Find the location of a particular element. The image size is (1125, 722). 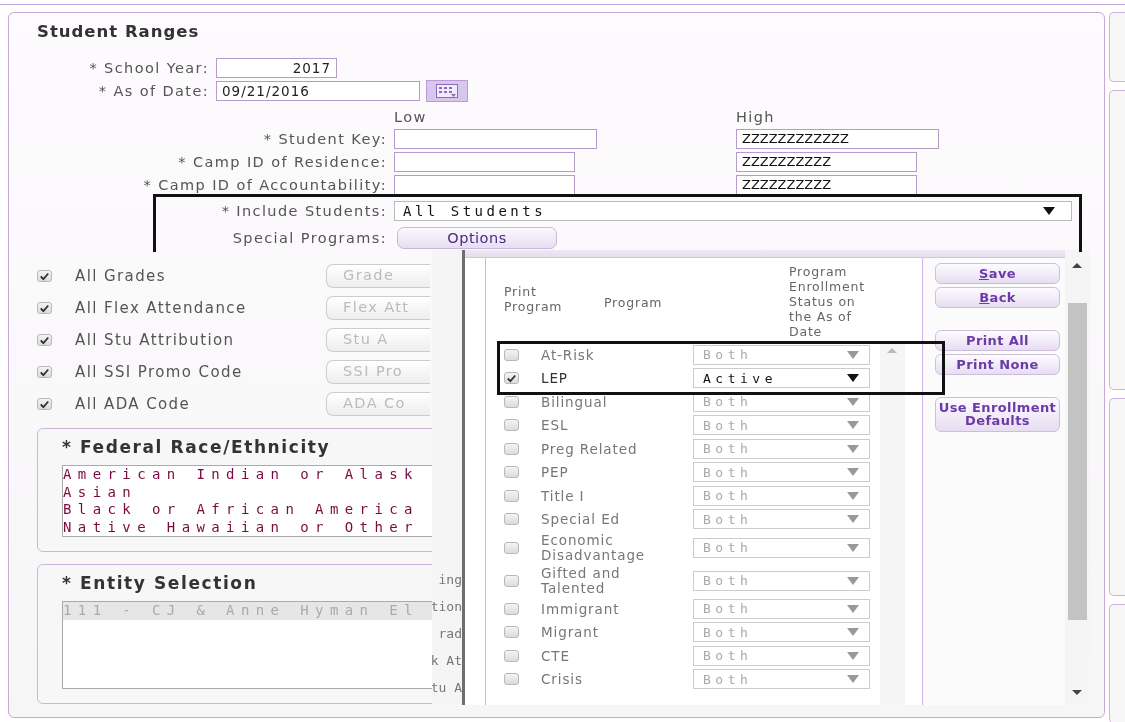

section-title: * Entity Selection is located at coordinates (160, 583).